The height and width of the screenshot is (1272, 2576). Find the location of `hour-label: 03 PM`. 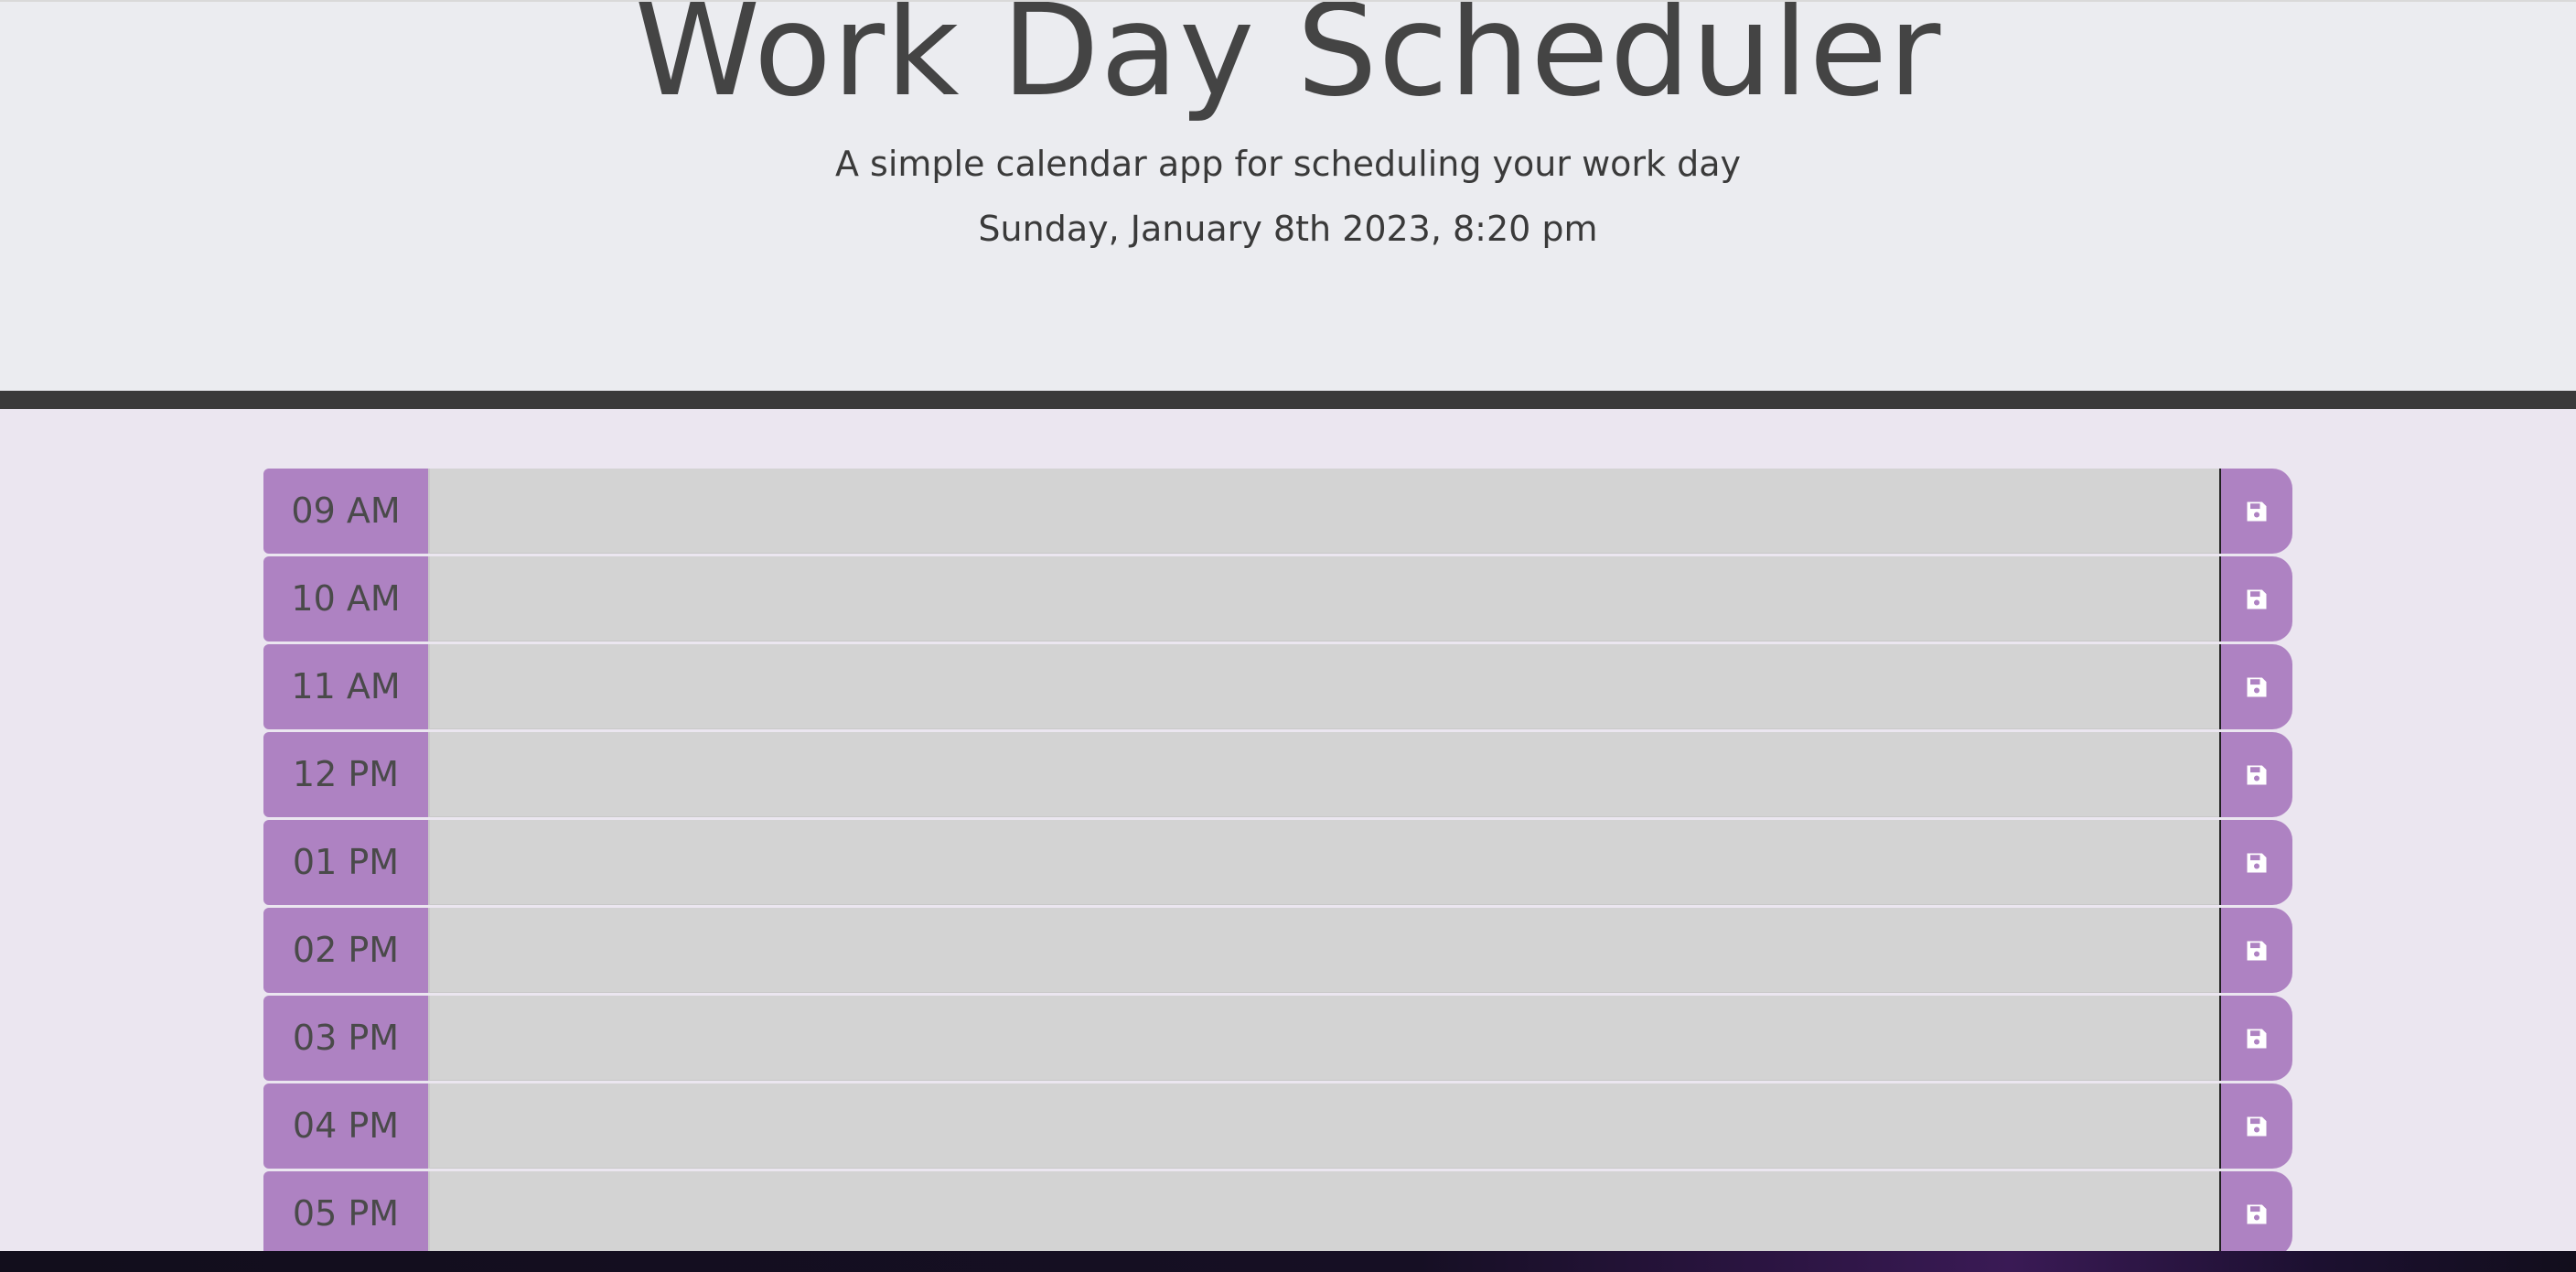

hour-label: 03 PM is located at coordinates (346, 1039).